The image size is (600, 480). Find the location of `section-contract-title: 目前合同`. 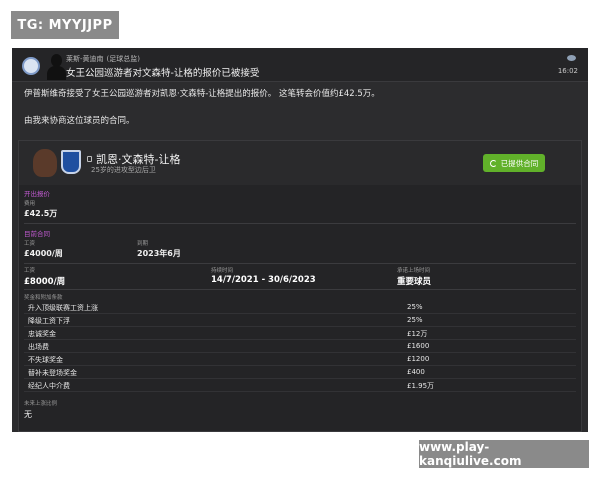

section-contract-title: 目前合同 is located at coordinates (37, 234).